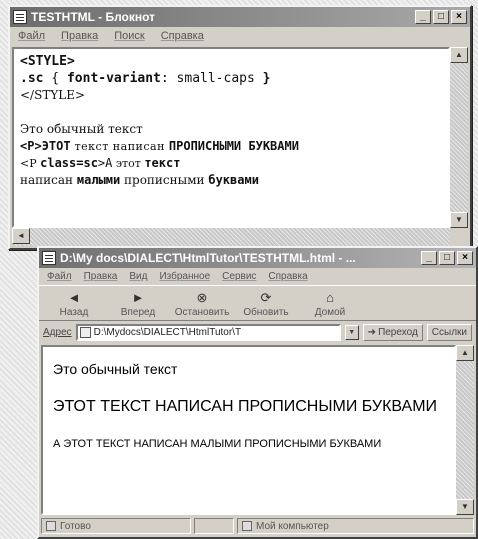 The width and height of the screenshot is (478, 539). Describe the element at coordinates (211, 78) in the screenshot. I see `code-text: : small-caps` at that location.